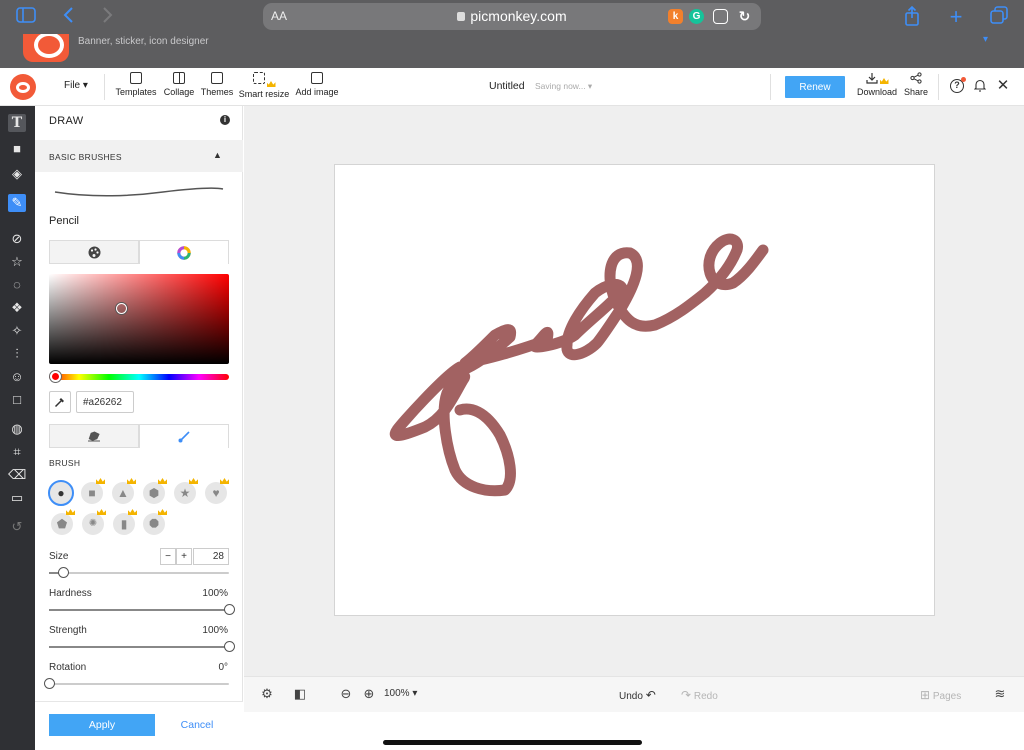 This screenshot has width=1024, height=750. What do you see at coordinates (17, 308) in the screenshot?
I see `frames-icon: ❖` at bounding box center [17, 308].